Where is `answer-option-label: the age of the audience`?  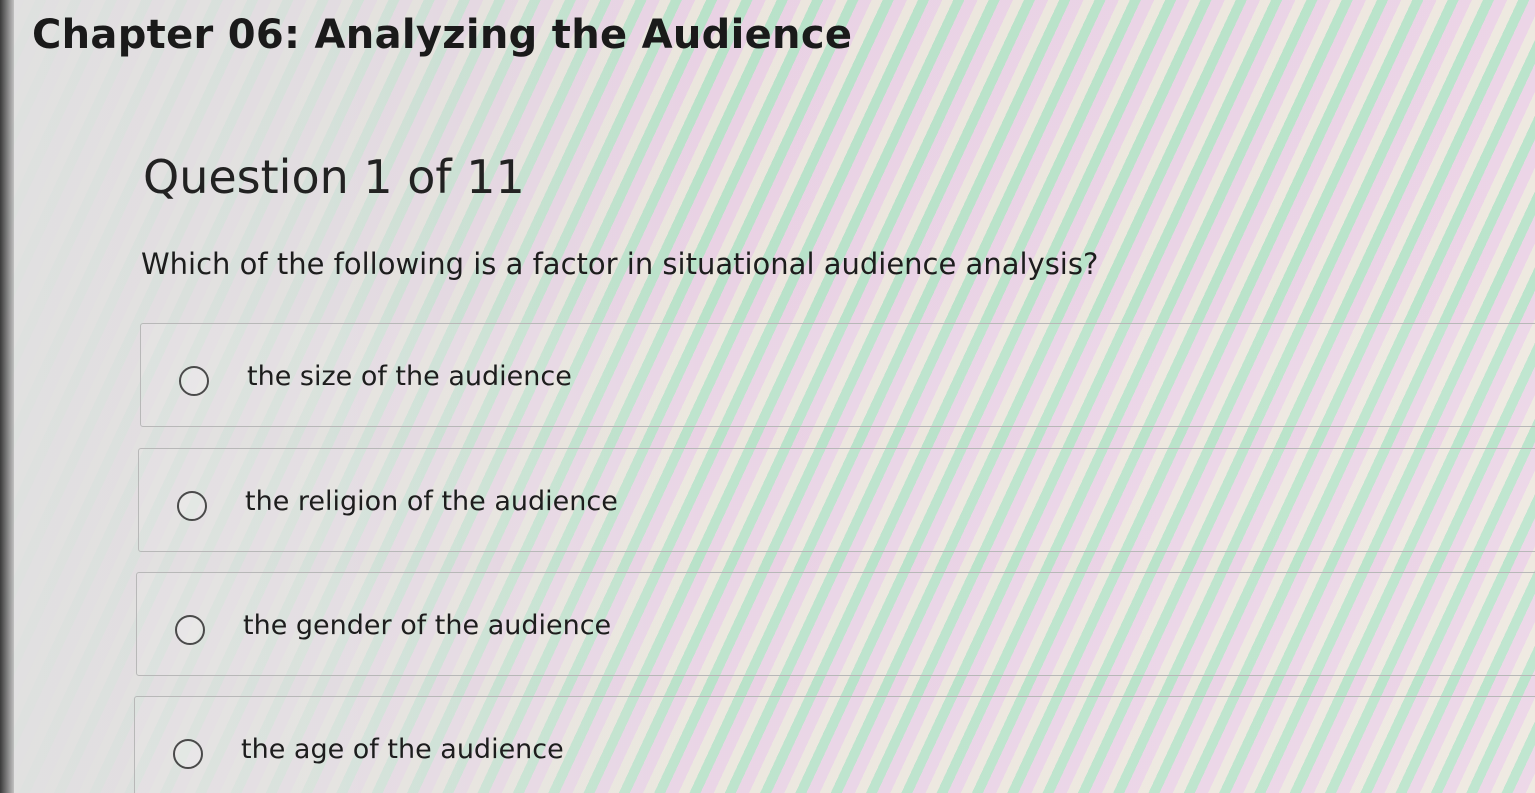 answer-option-label: the age of the audience is located at coordinates (402, 749).